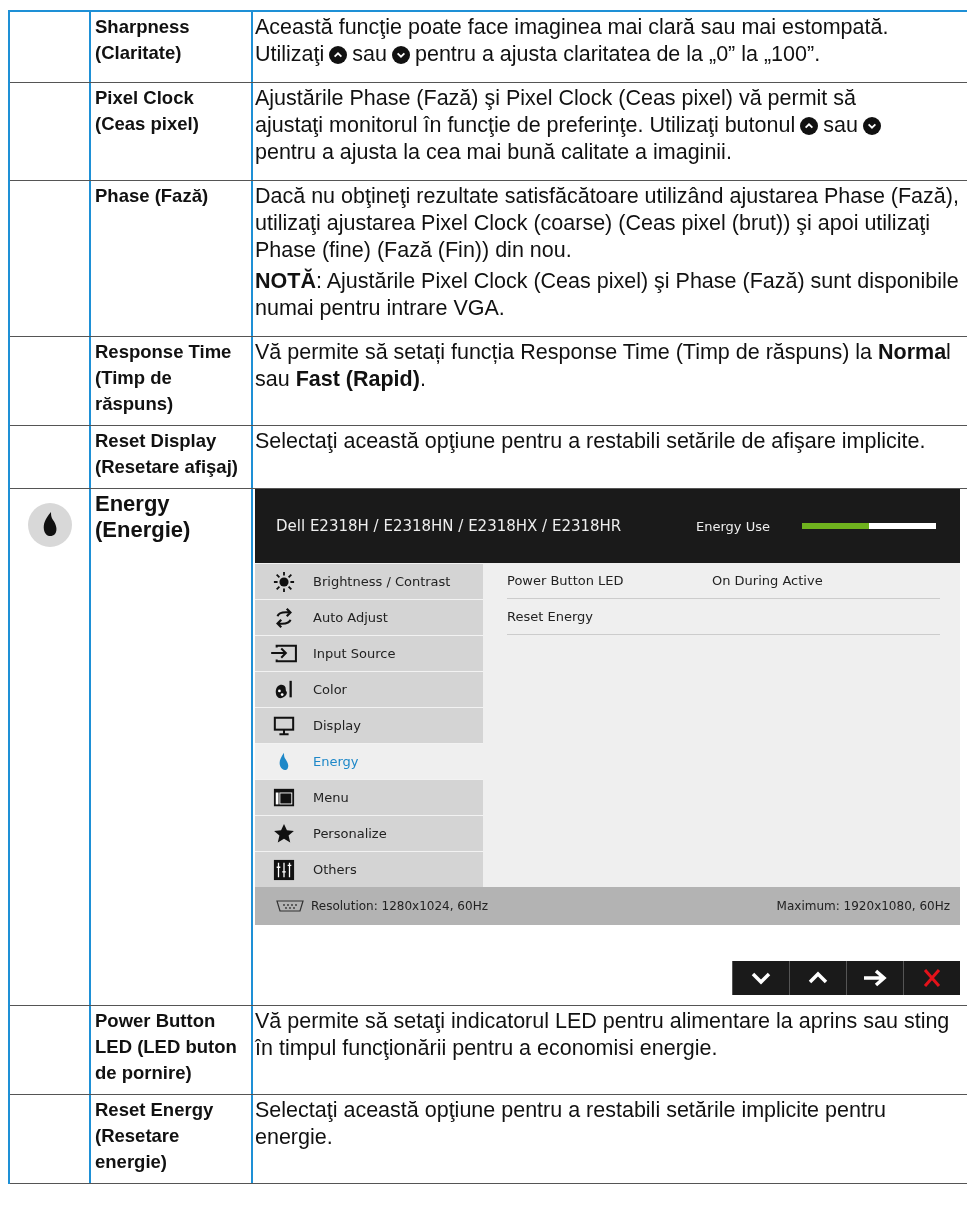 The width and height of the screenshot is (967, 1216). What do you see at coordinates (284, 617) in the screenshot?
I see `swap-arrows-icon` at bounding box center [284, 617].